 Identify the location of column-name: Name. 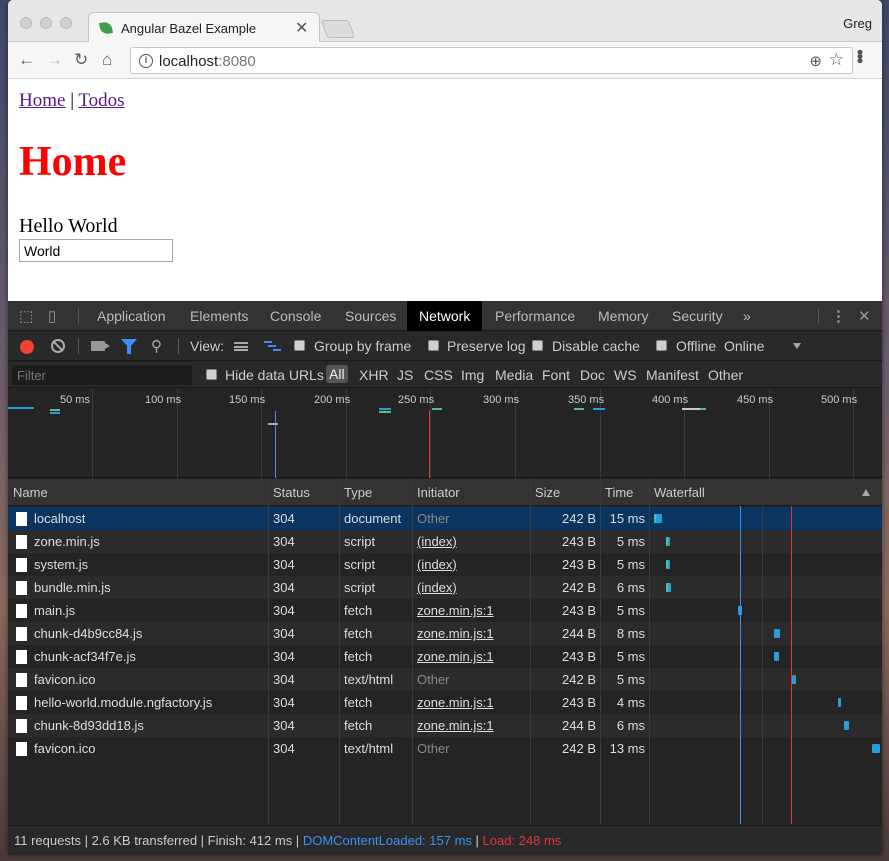
(28, 492).